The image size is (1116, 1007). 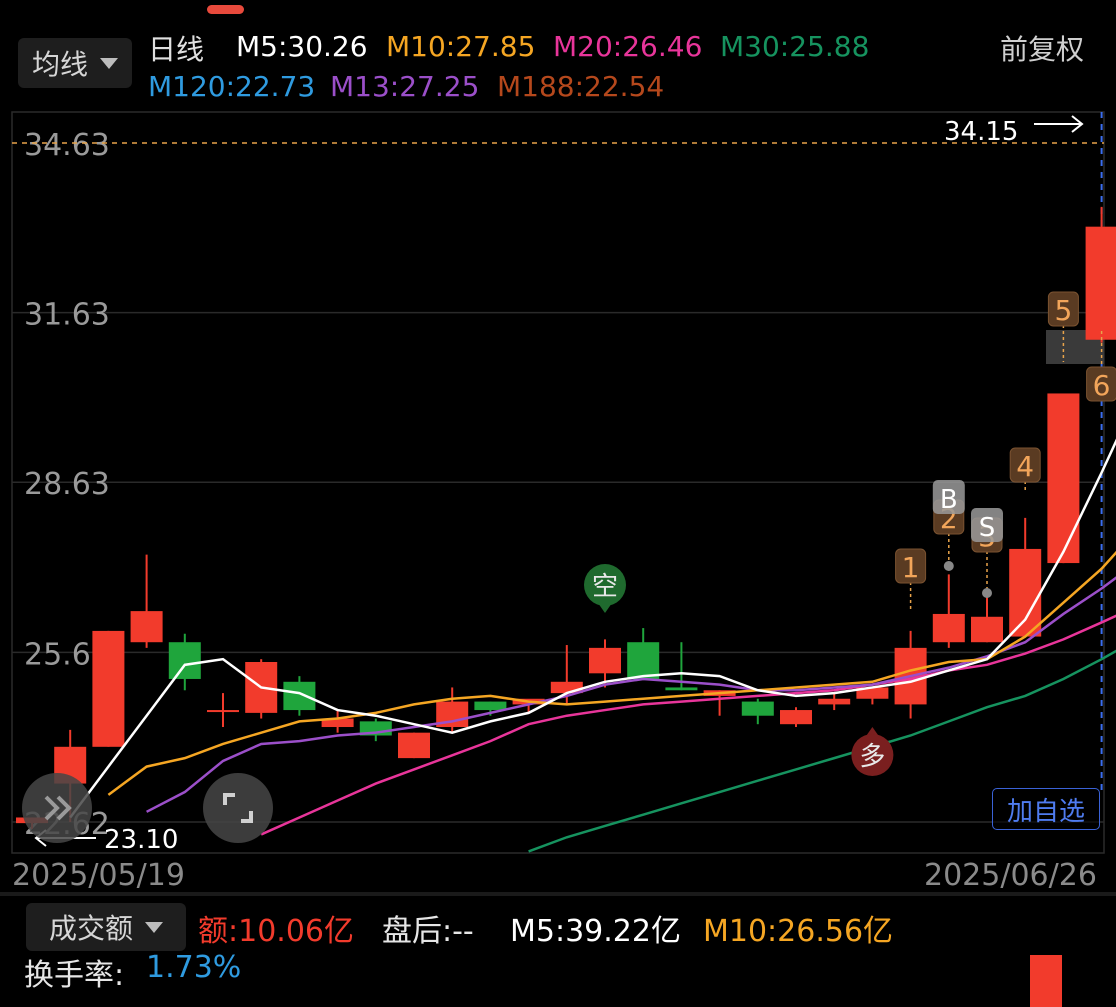 What do you see at coordinates (67, 145) in the screenshot?
I see `y-tick-label: 34.63` at bounding box center [67, 145].